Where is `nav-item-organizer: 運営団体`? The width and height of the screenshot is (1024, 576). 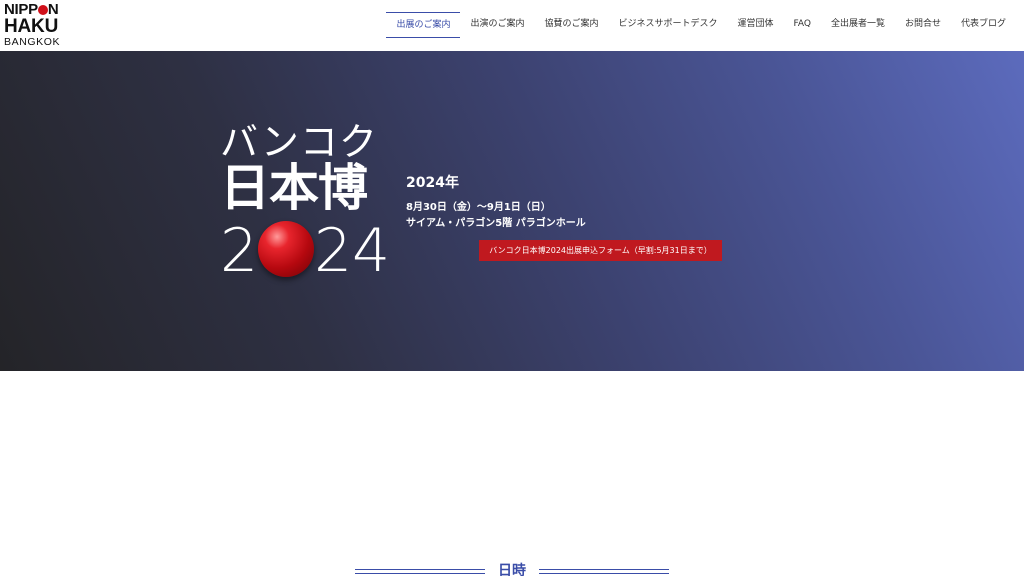
nav-item-organizer: 運営団体 is located at coordinates (756, 25).